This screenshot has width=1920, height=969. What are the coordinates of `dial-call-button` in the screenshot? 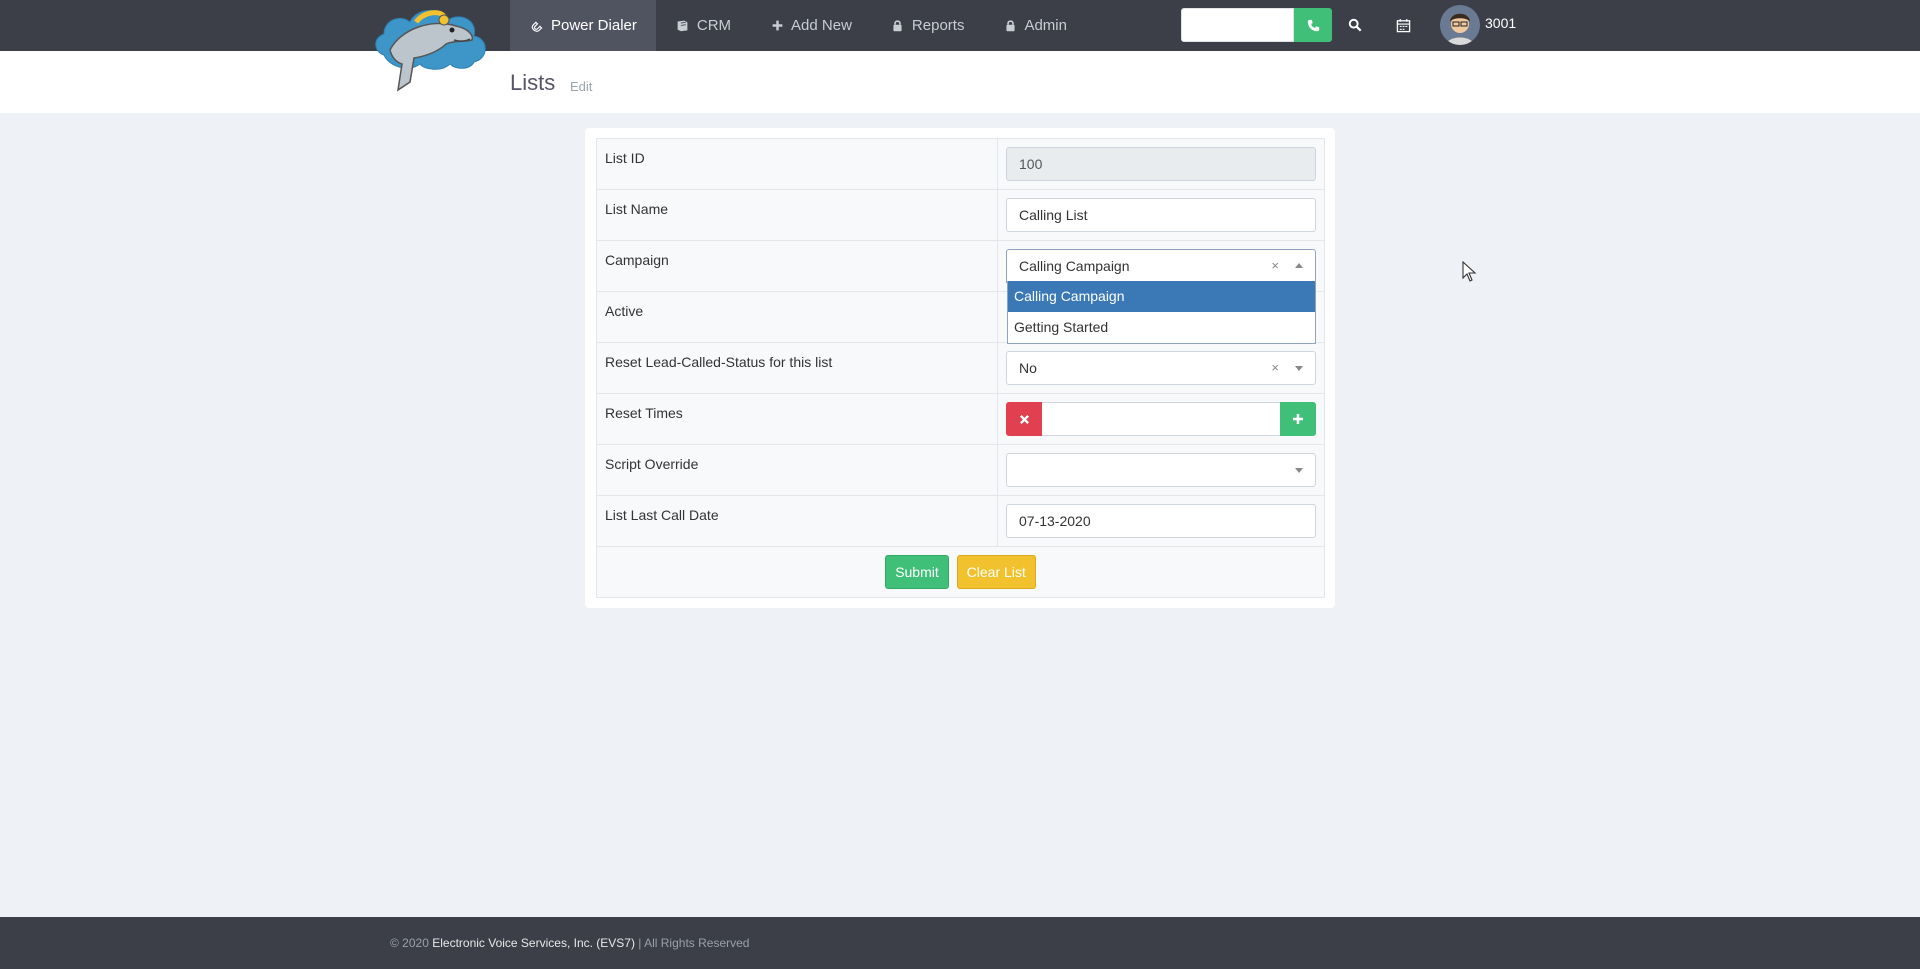 It's located at (1313, 25).